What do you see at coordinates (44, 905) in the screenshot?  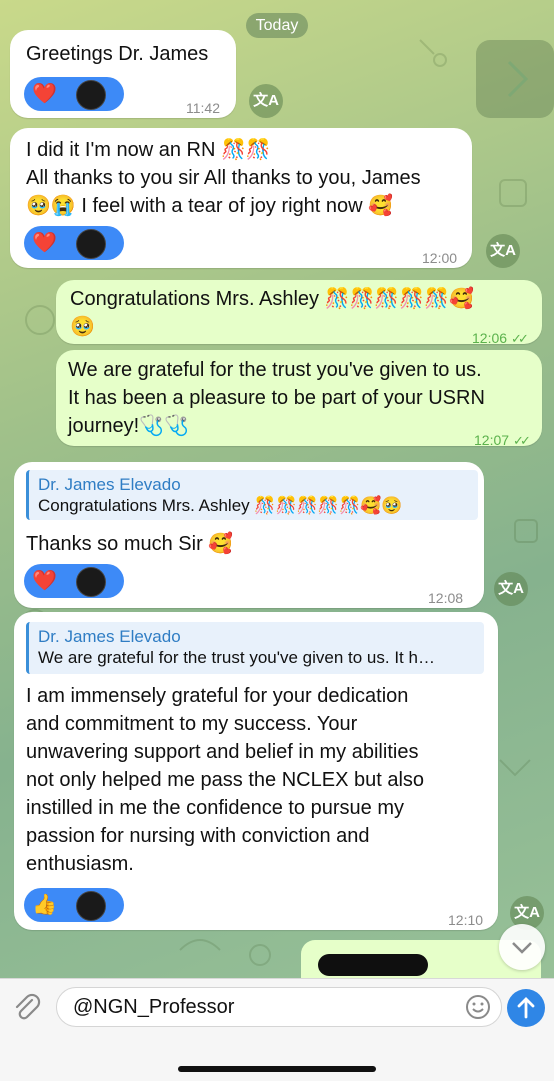 I see `thumbs-up-reaction: 👍` at bounding box center [44, 905].